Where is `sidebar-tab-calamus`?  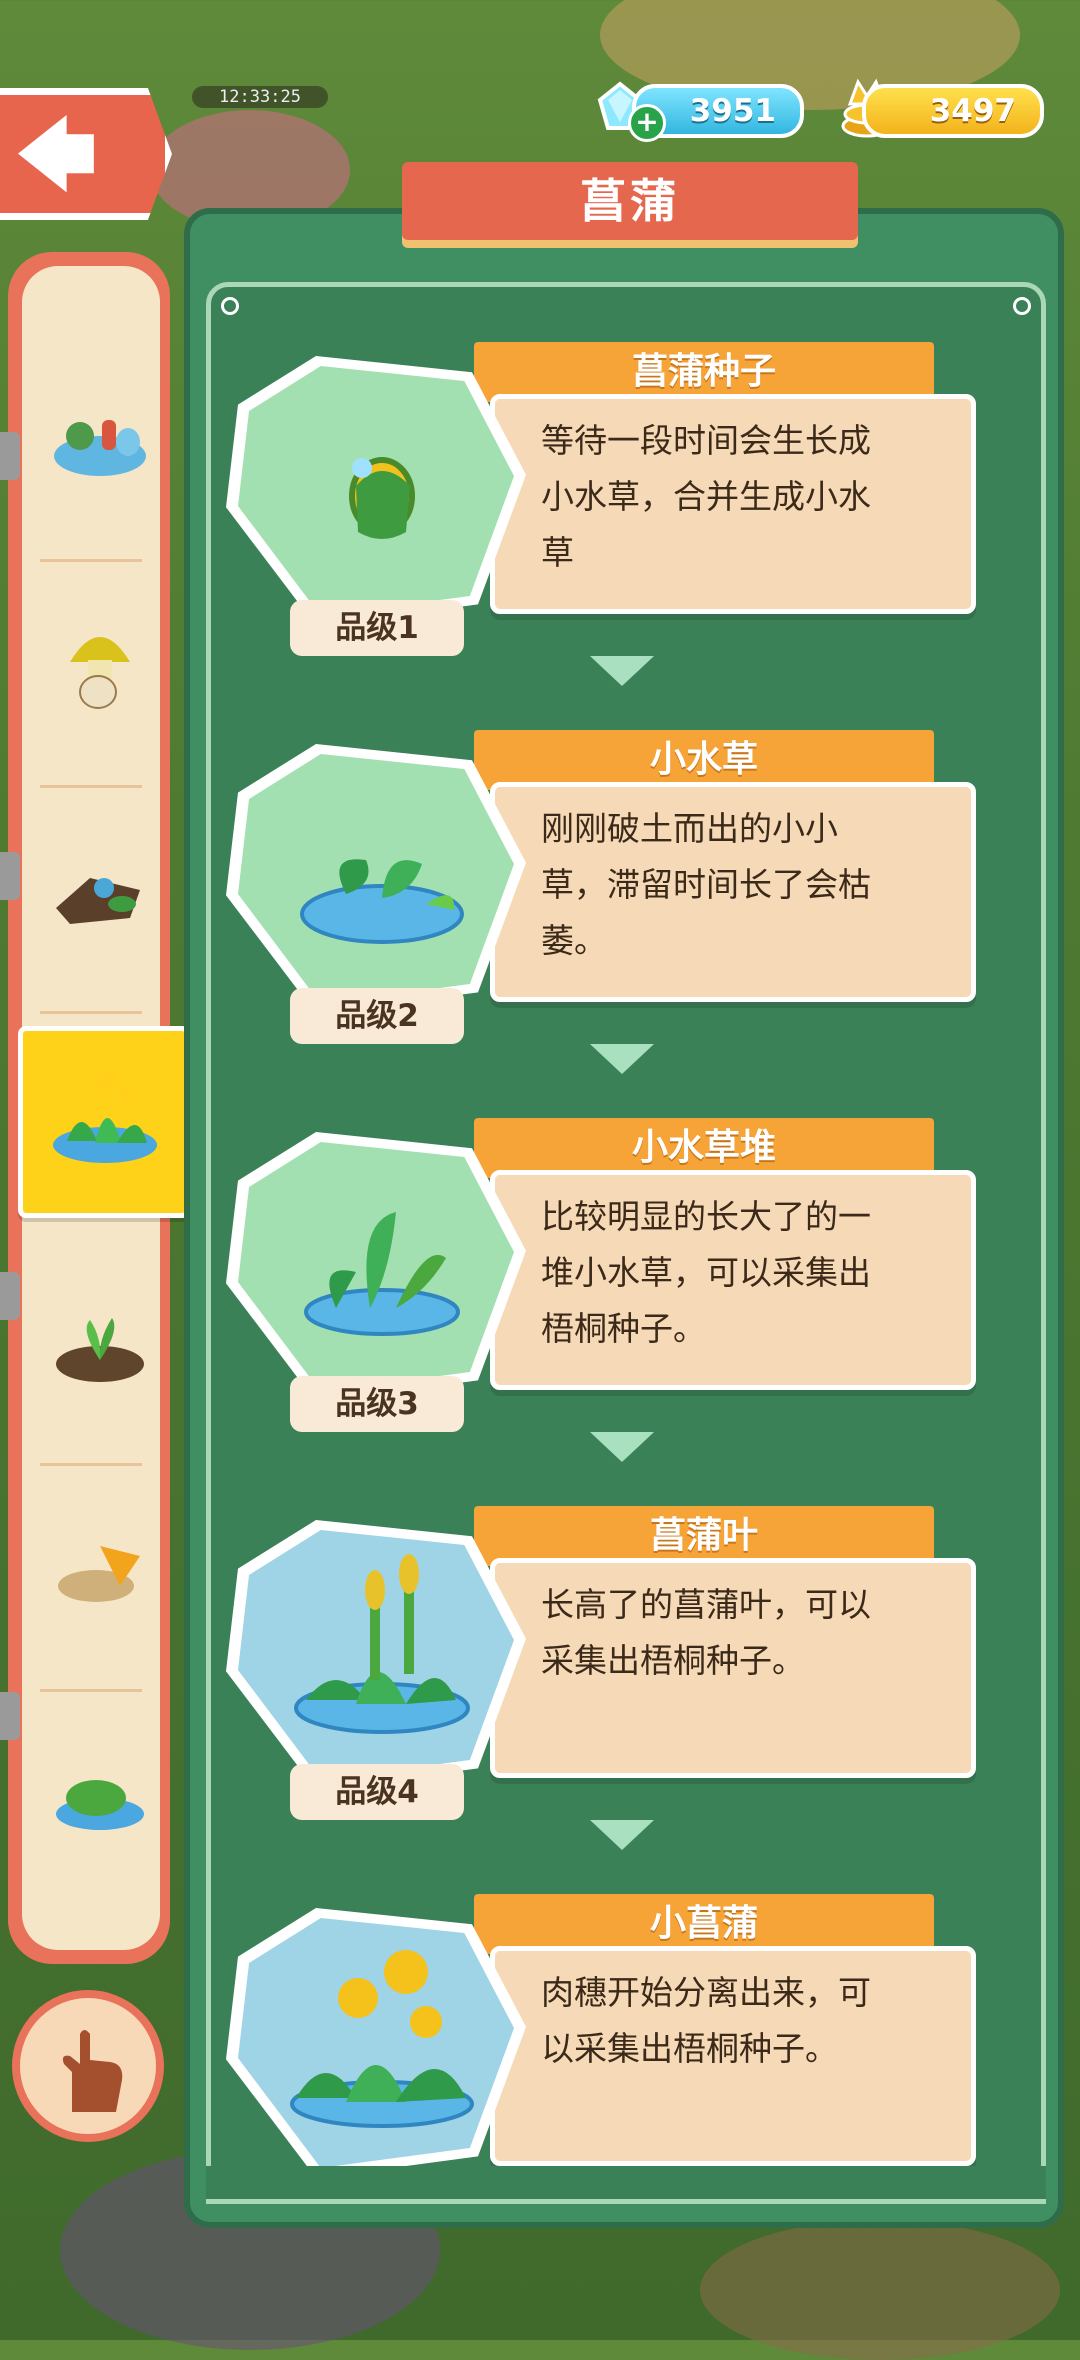
sidebar-tab-calamus is located at coordinates (104, 1122).